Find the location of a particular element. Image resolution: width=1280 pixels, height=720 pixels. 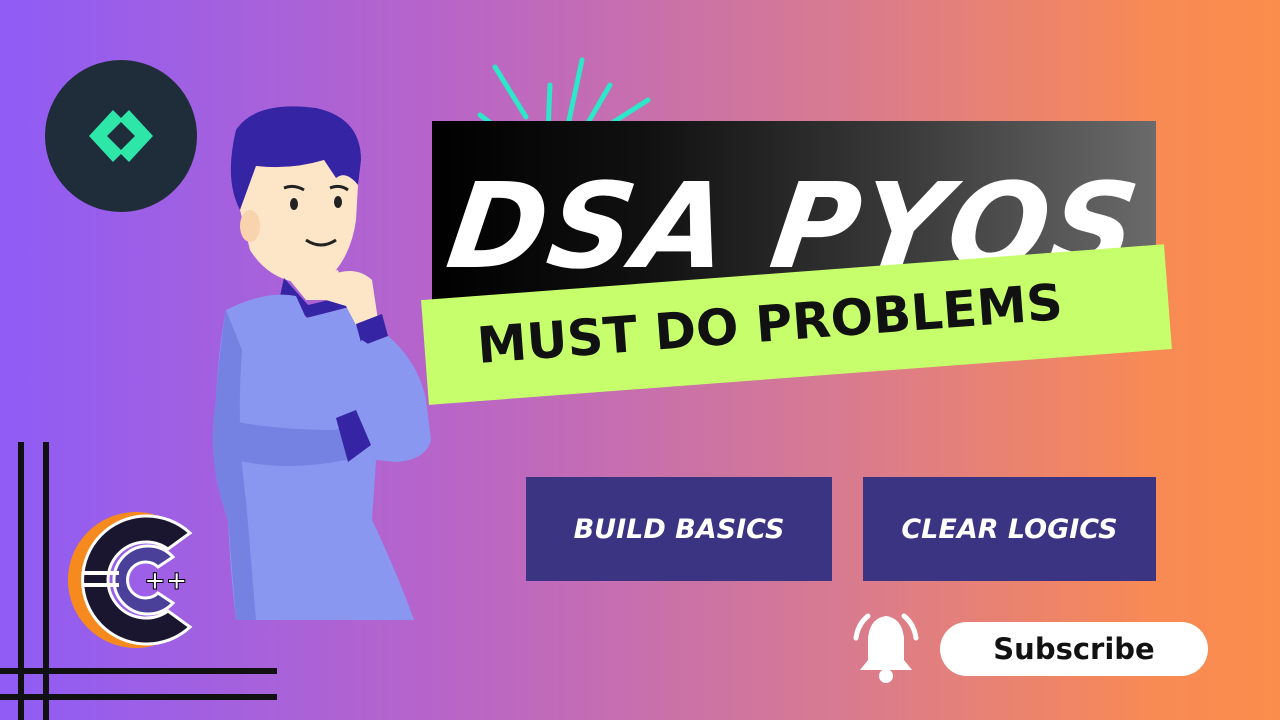

subscribe-button: Subscribe is located at coordinates (1074, 649).